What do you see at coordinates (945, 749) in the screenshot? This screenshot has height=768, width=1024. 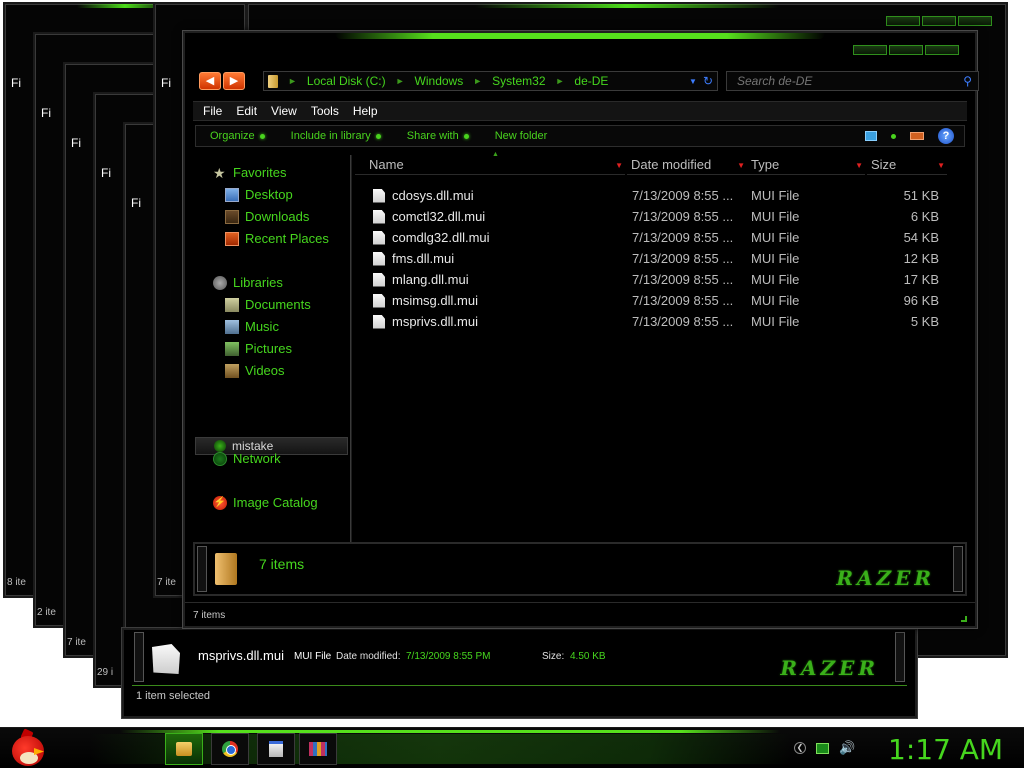 I see `clock: 1:17 AM` at bounding box center [945, 749].